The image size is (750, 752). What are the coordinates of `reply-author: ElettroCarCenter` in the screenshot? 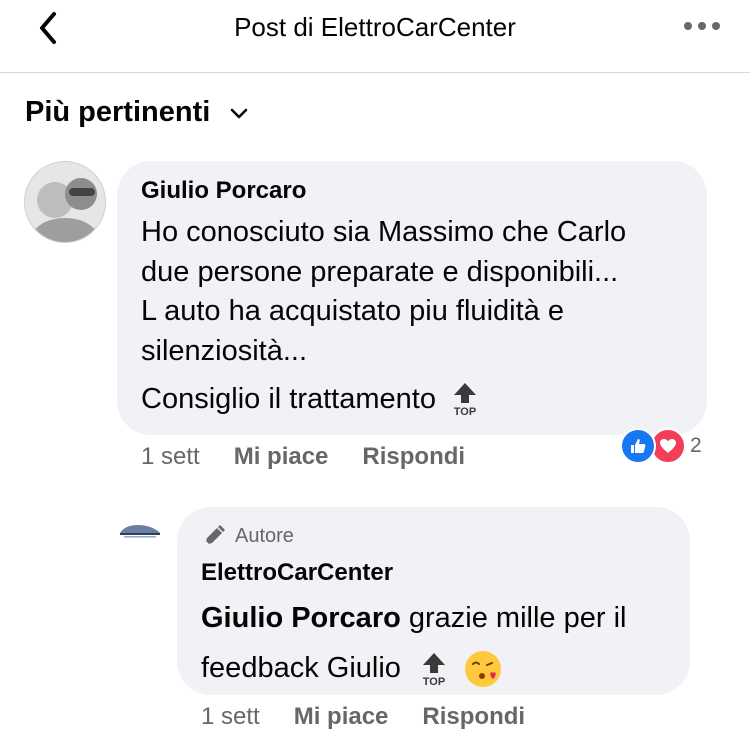 It's located at (297, 573).